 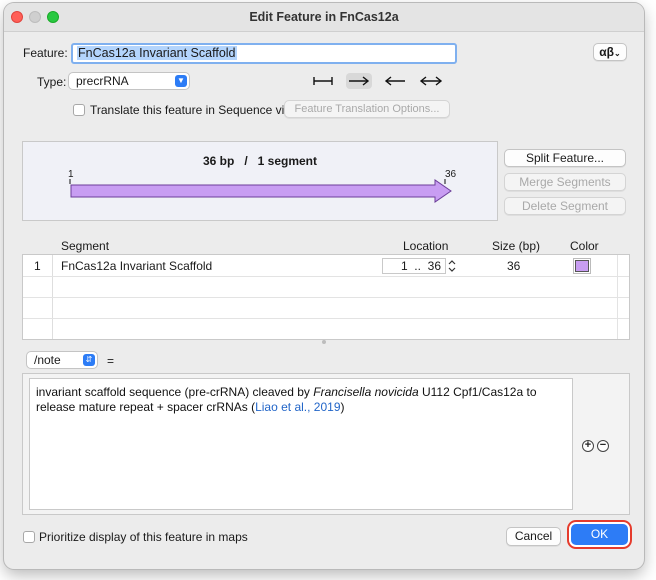 What do you see at coordinates (111, 361) in the screenshot?
I see `qualifier-equals: =` at bounding box center [111, 361].